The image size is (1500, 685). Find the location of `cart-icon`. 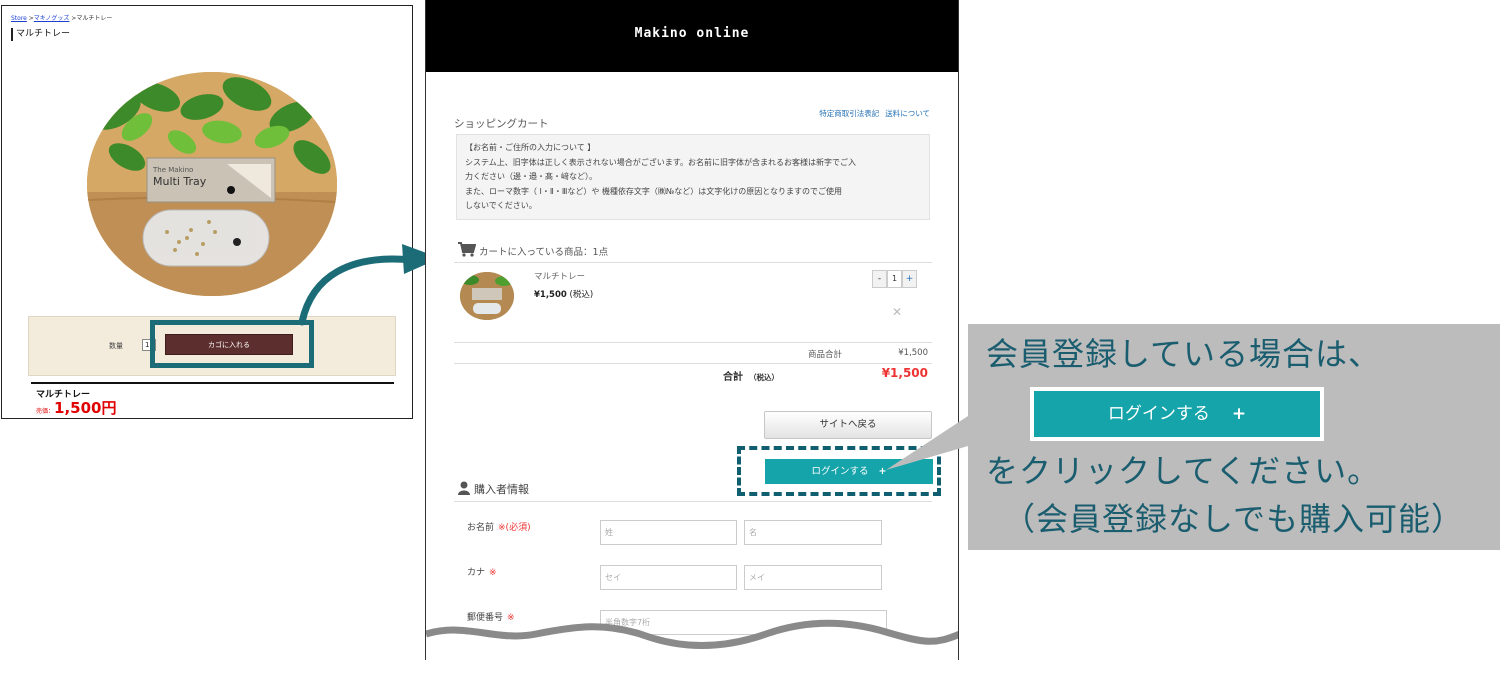

cart-icon is located at coordinates (467, 249).